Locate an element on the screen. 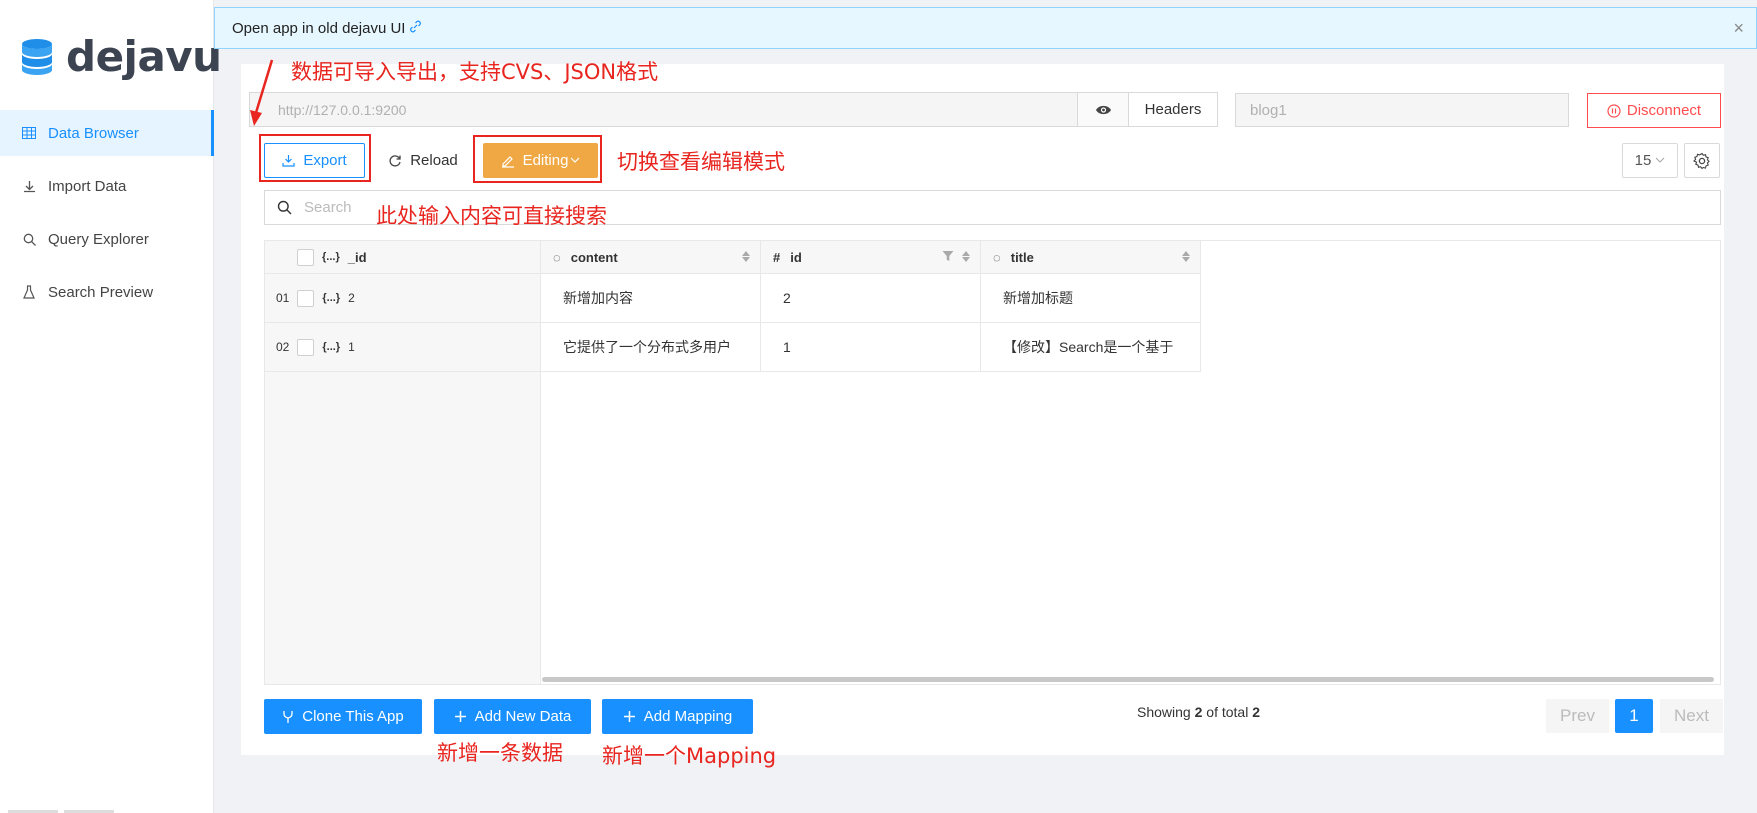  page-size-select: 15 is located at coordinates (1650, 160).